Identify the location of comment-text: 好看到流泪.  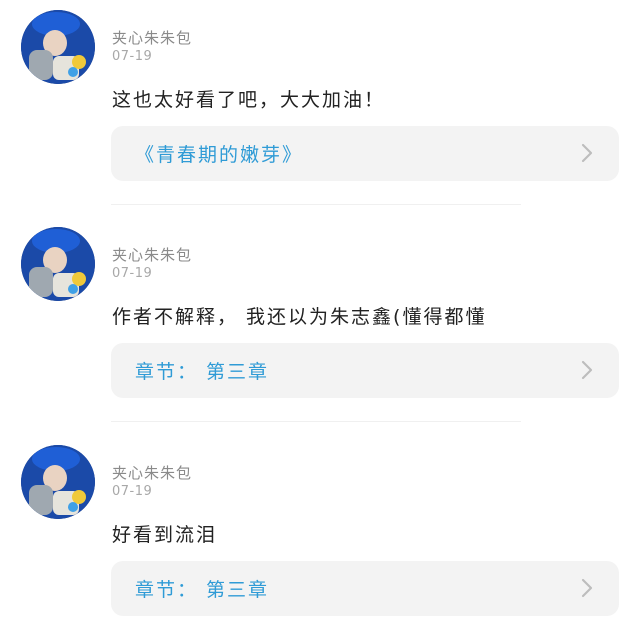
(165, 535).